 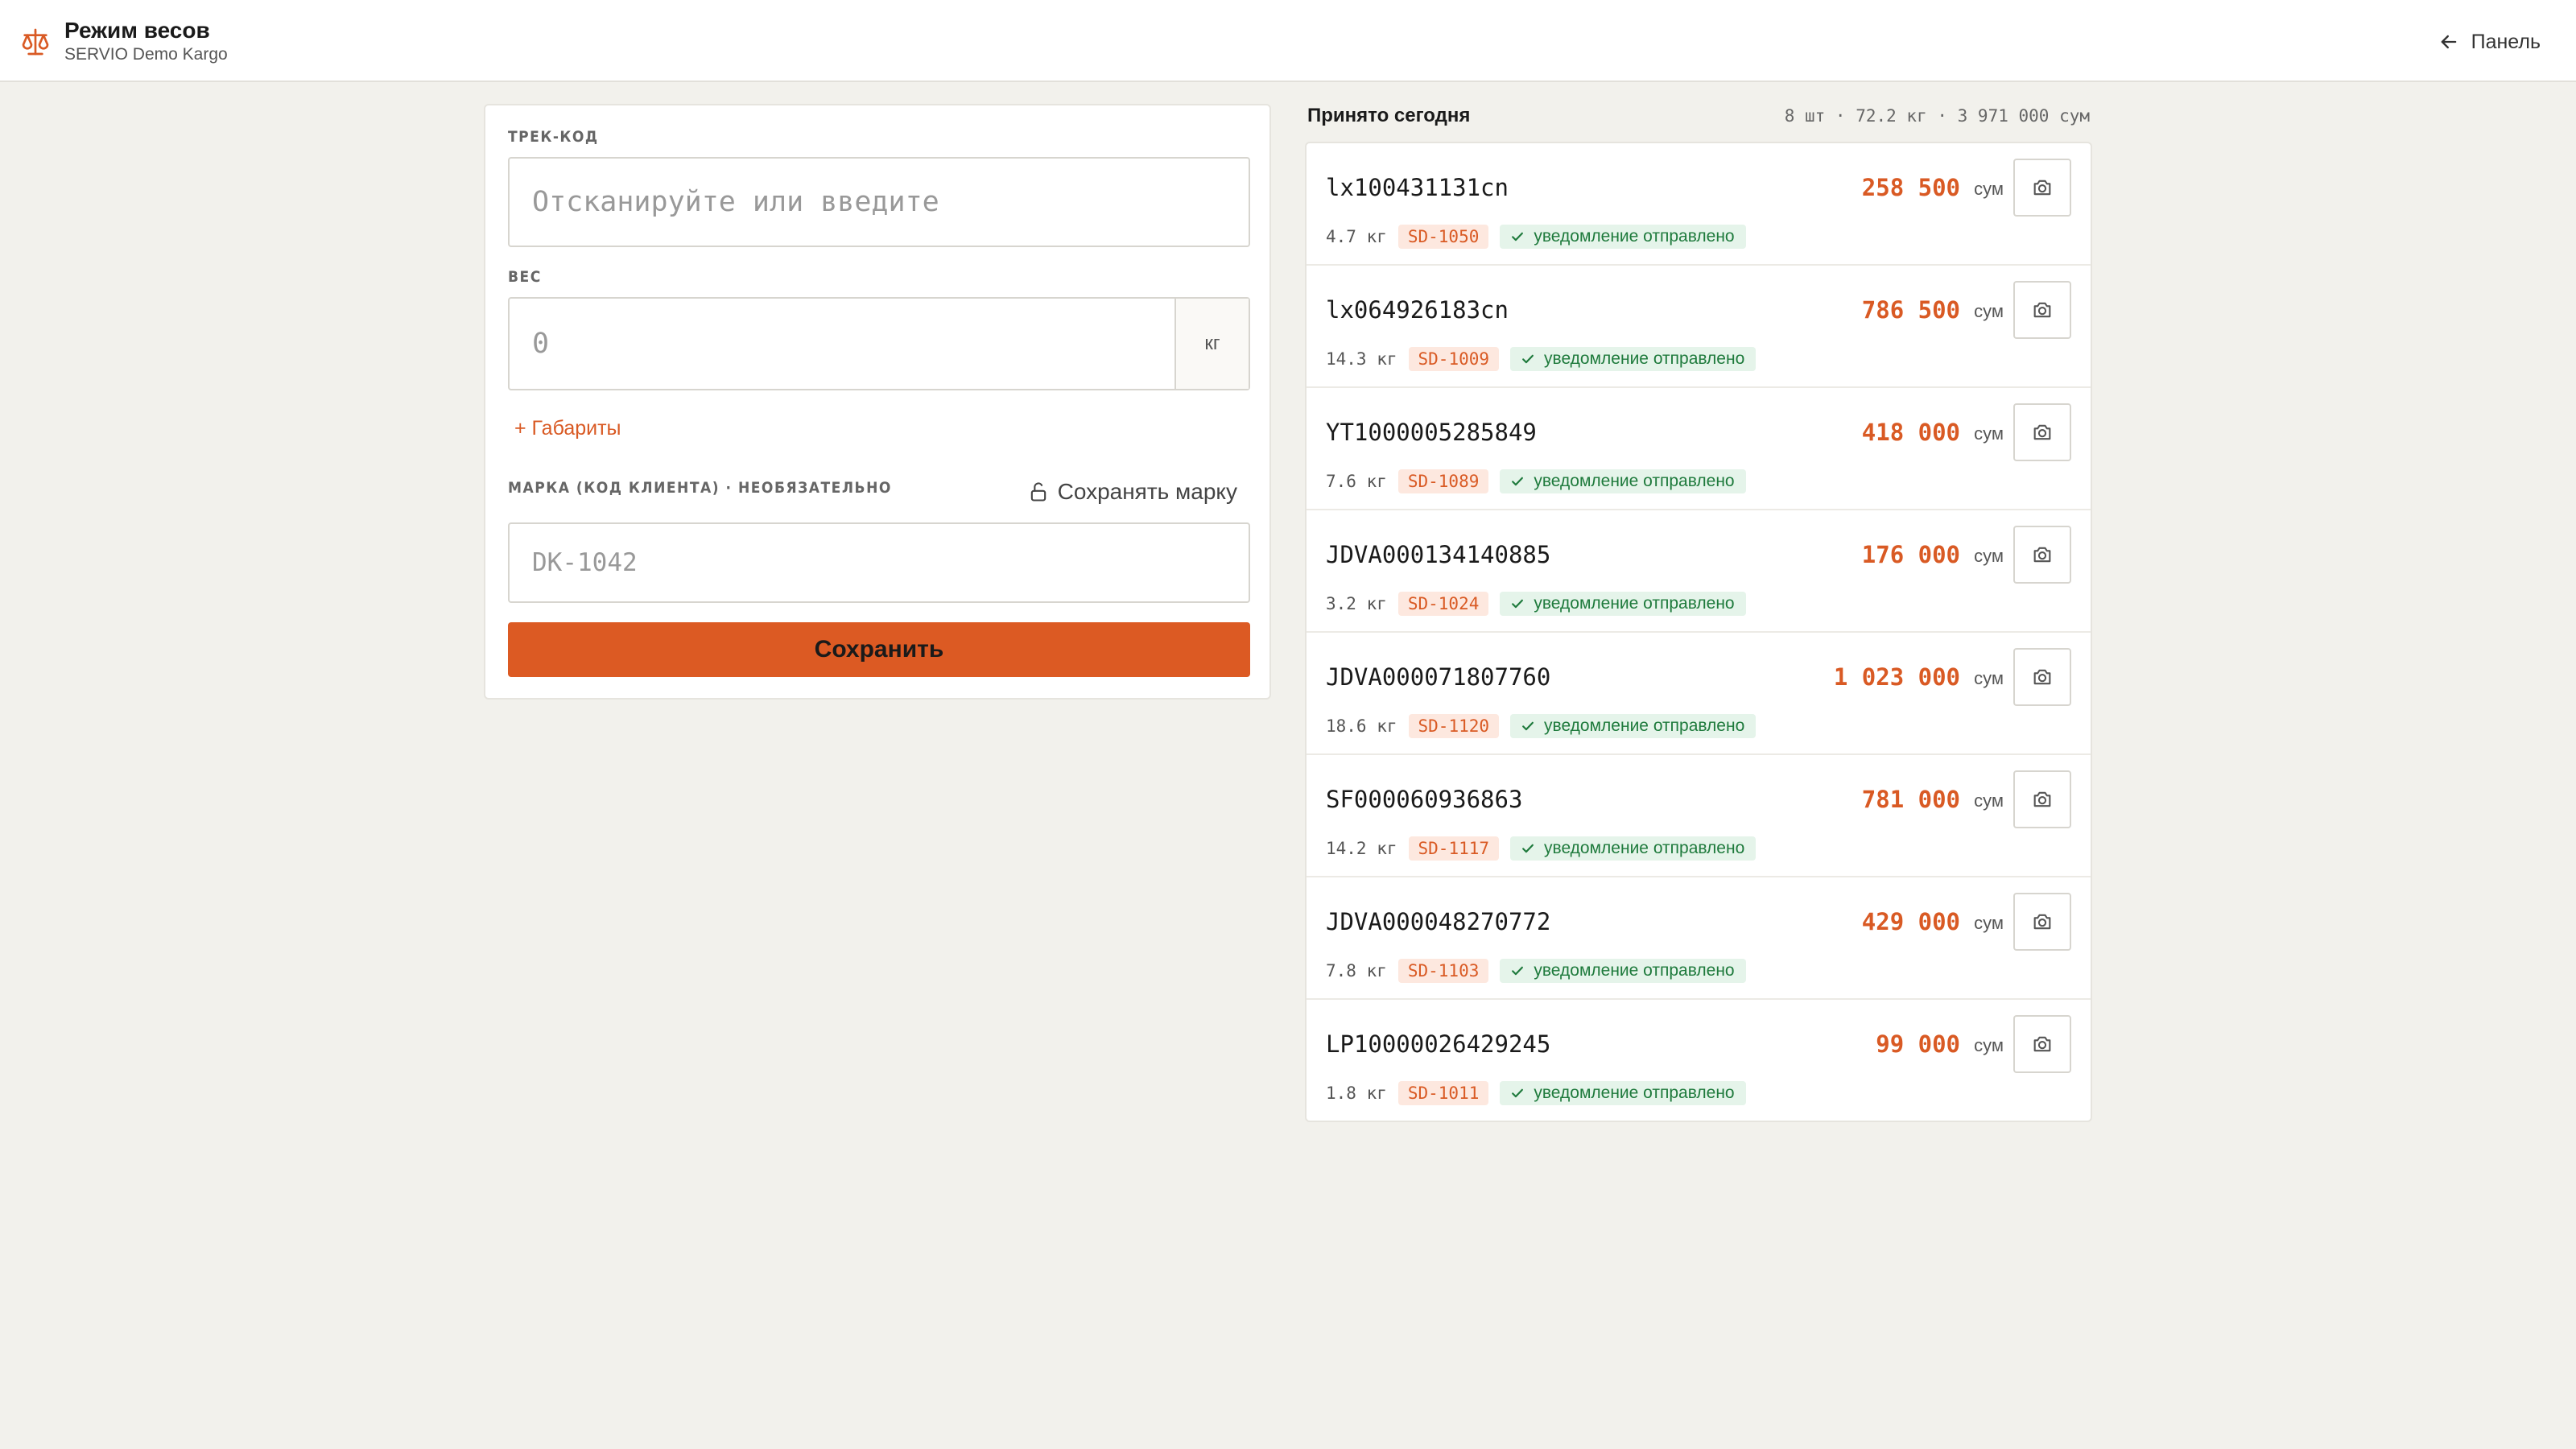 I want to click on price: 786 500, so click(x=1910, y=310).